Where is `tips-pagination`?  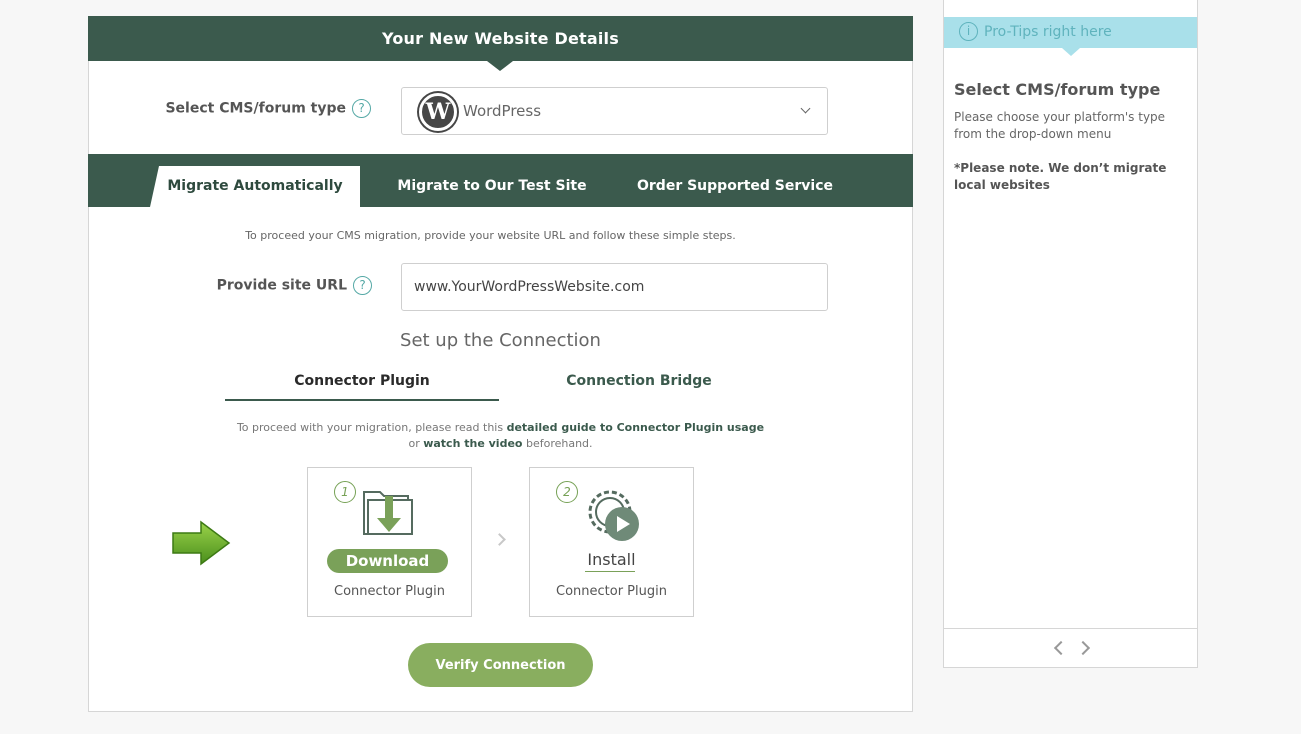
tips-pagination is located at coordinates (1070, 647).